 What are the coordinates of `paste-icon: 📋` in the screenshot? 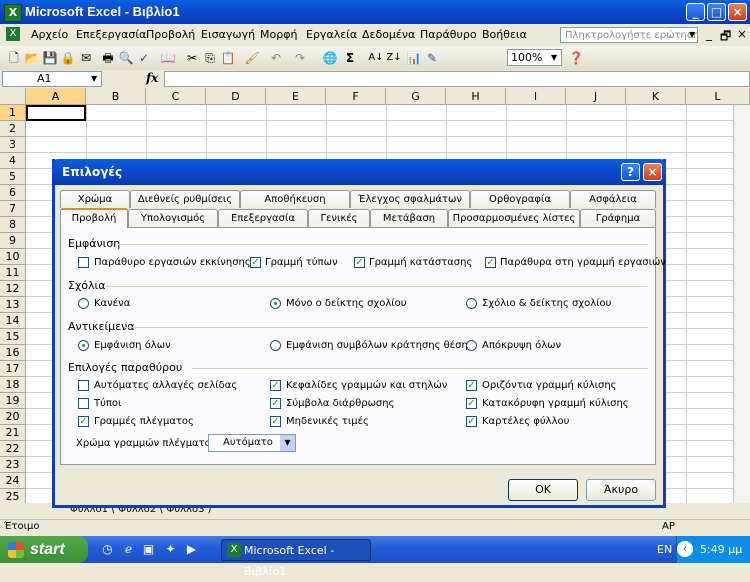 It's located at (228, 58).